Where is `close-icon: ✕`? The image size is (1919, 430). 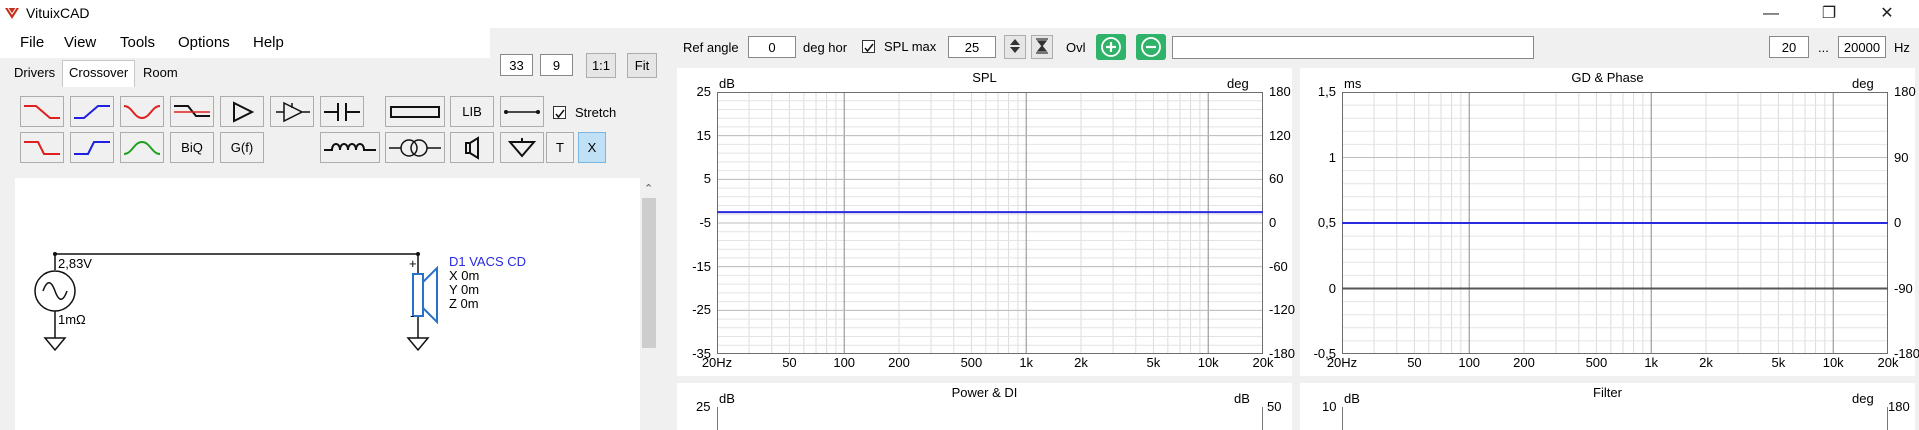 close-icon: ✕ is located at coordinates (1887, 14).